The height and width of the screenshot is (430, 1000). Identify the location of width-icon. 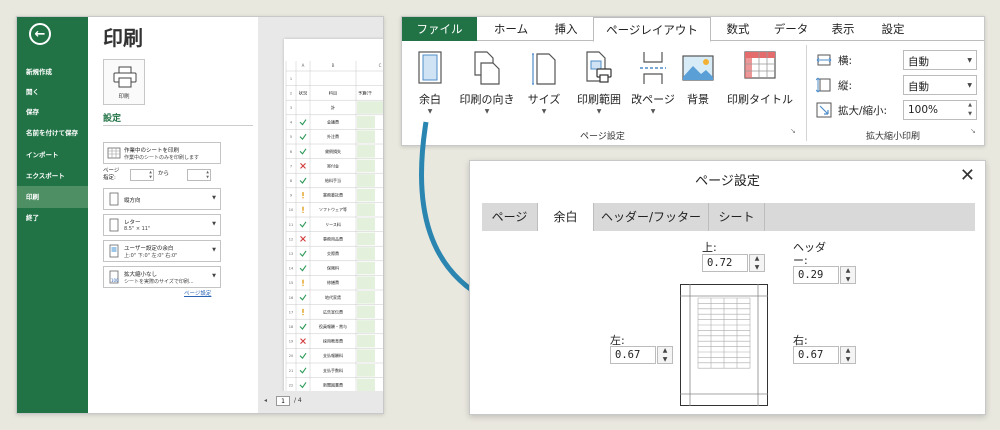
(824, 60).